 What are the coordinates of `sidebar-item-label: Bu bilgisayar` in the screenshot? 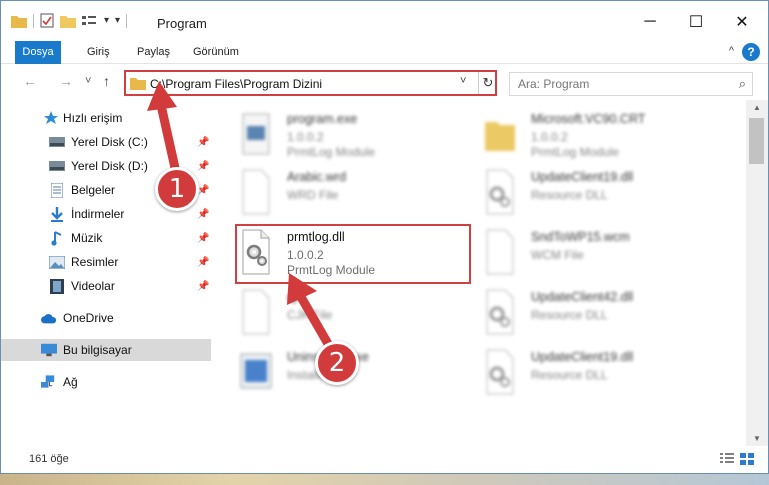 It's located at (97, 350).